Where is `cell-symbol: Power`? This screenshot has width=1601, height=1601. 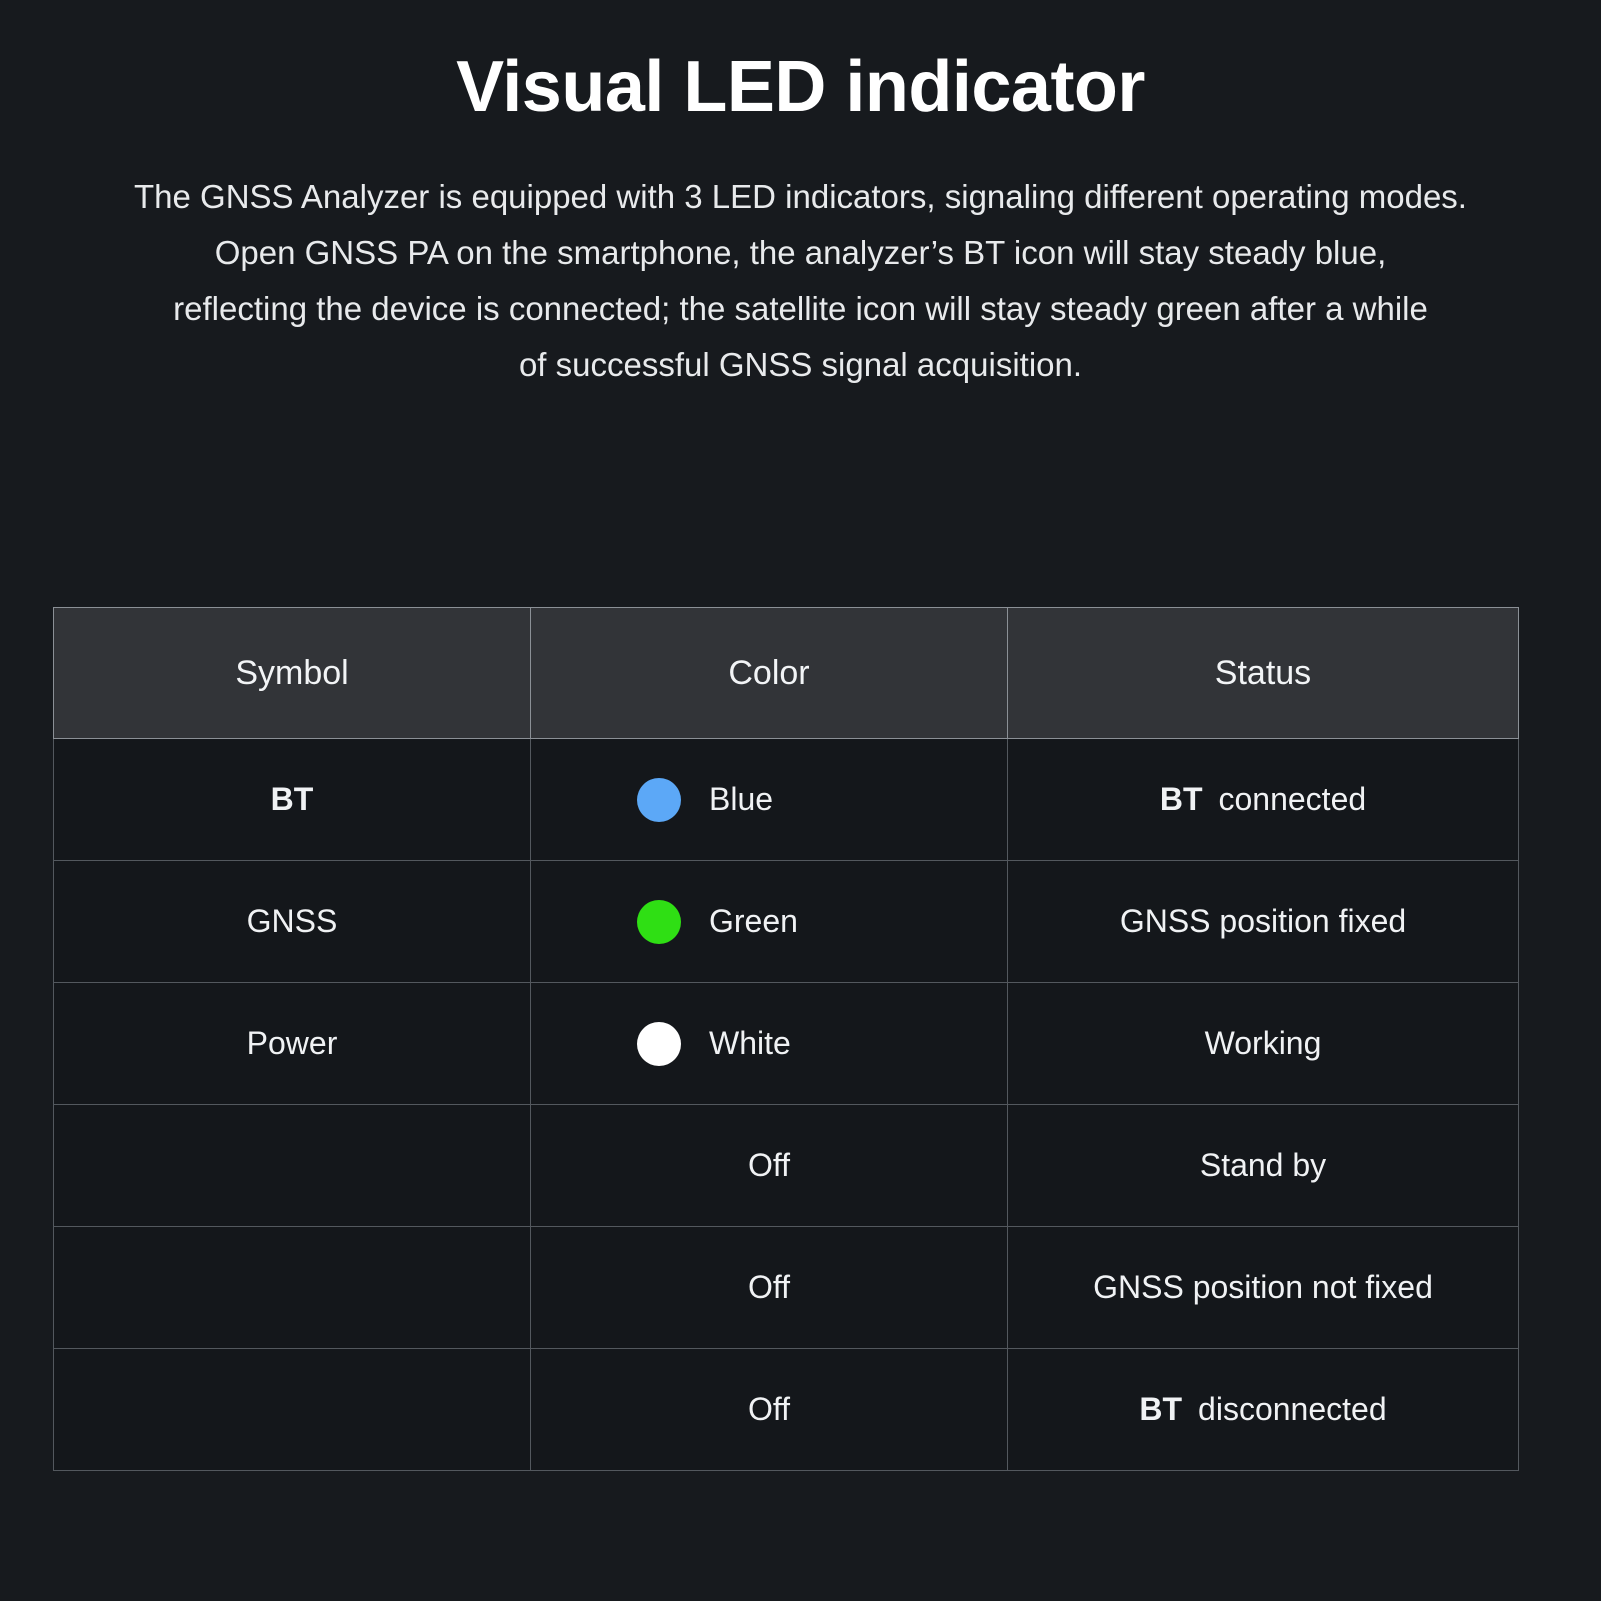 cell-symbol: Power is located at coordinates (292, 1043).